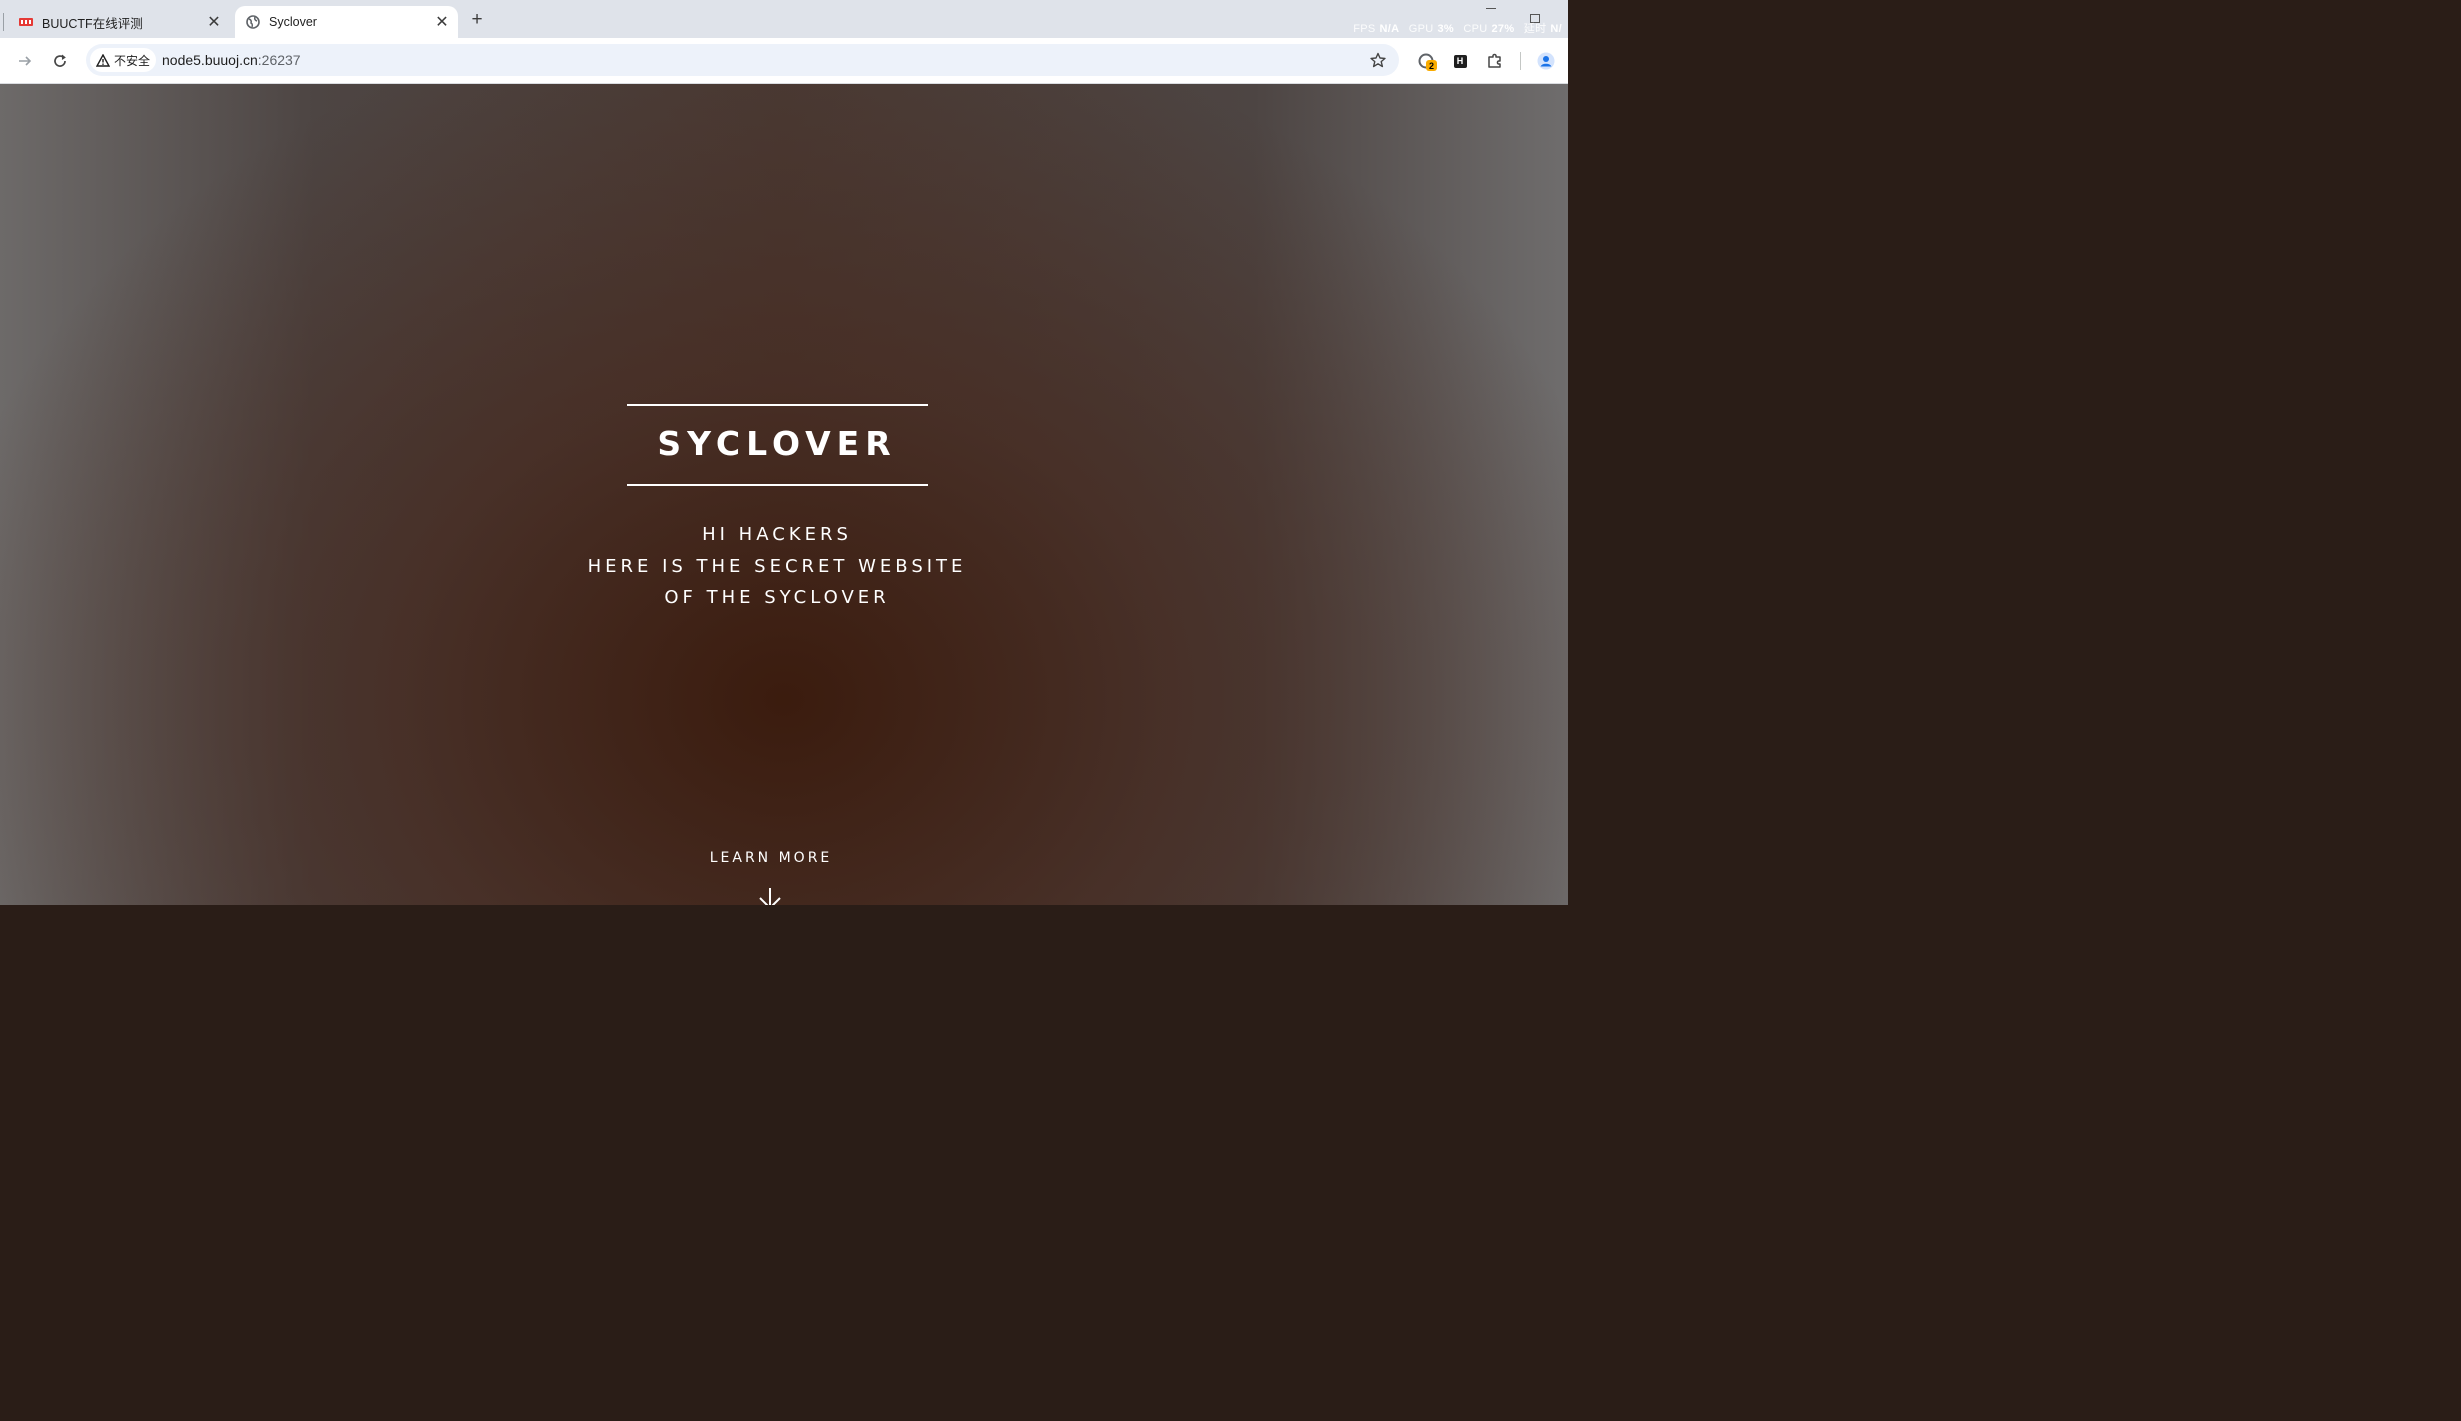 This screenshot has height=1421, width=2461. I want to click on globe-icon, so click(253, 22).